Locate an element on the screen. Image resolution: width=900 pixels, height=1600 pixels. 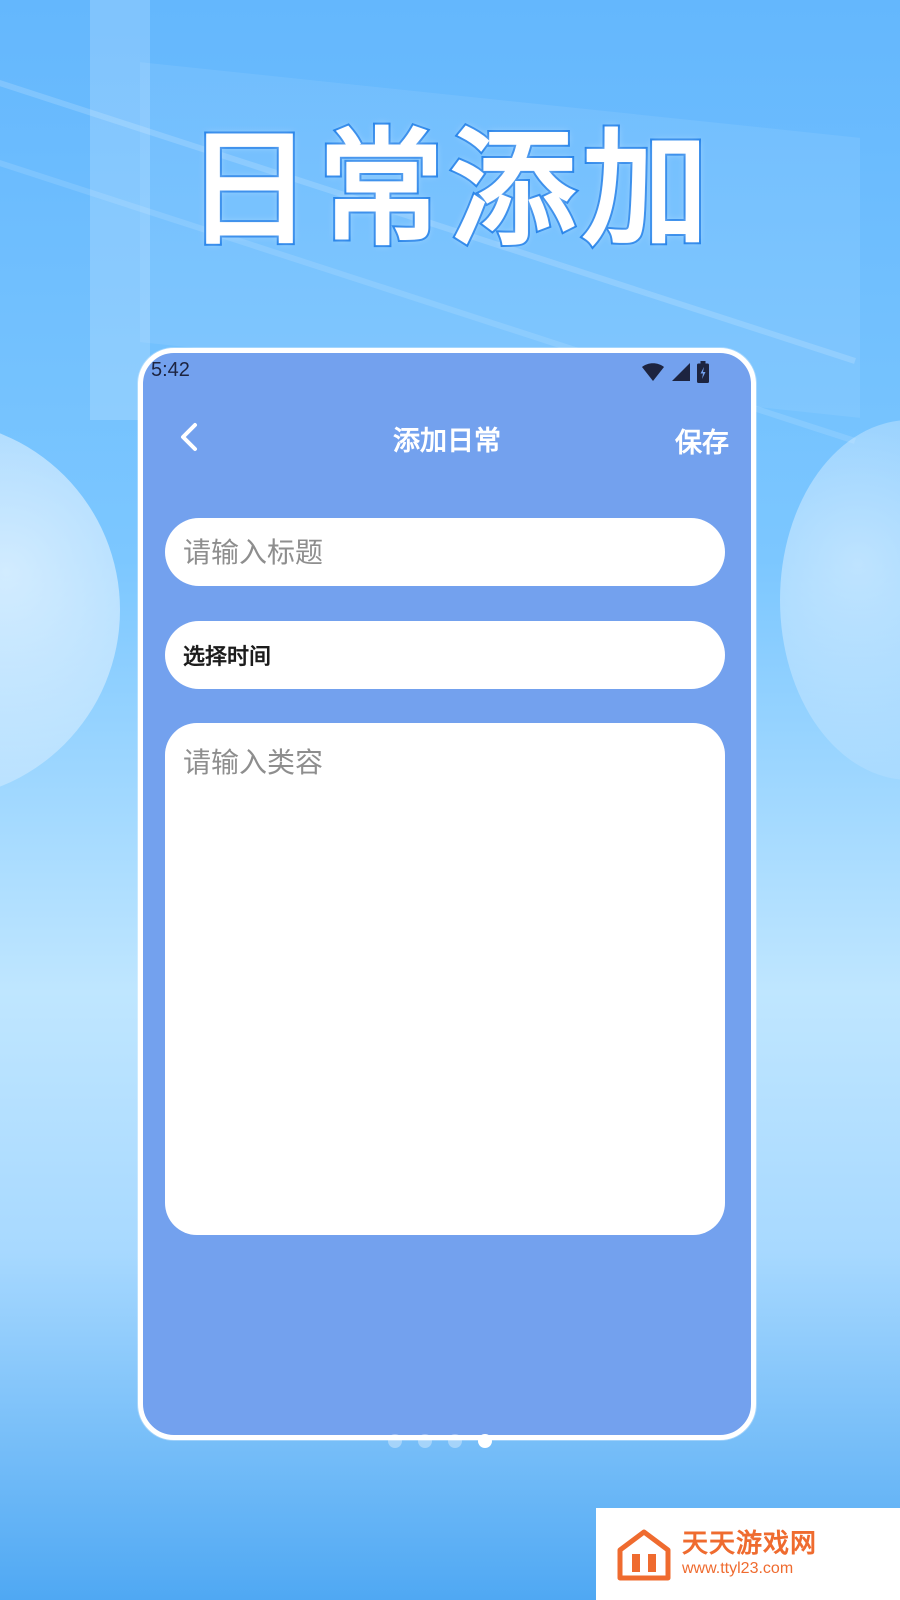
watermark-url: www.ttyl23.com is located at coordinates (738, 1568).